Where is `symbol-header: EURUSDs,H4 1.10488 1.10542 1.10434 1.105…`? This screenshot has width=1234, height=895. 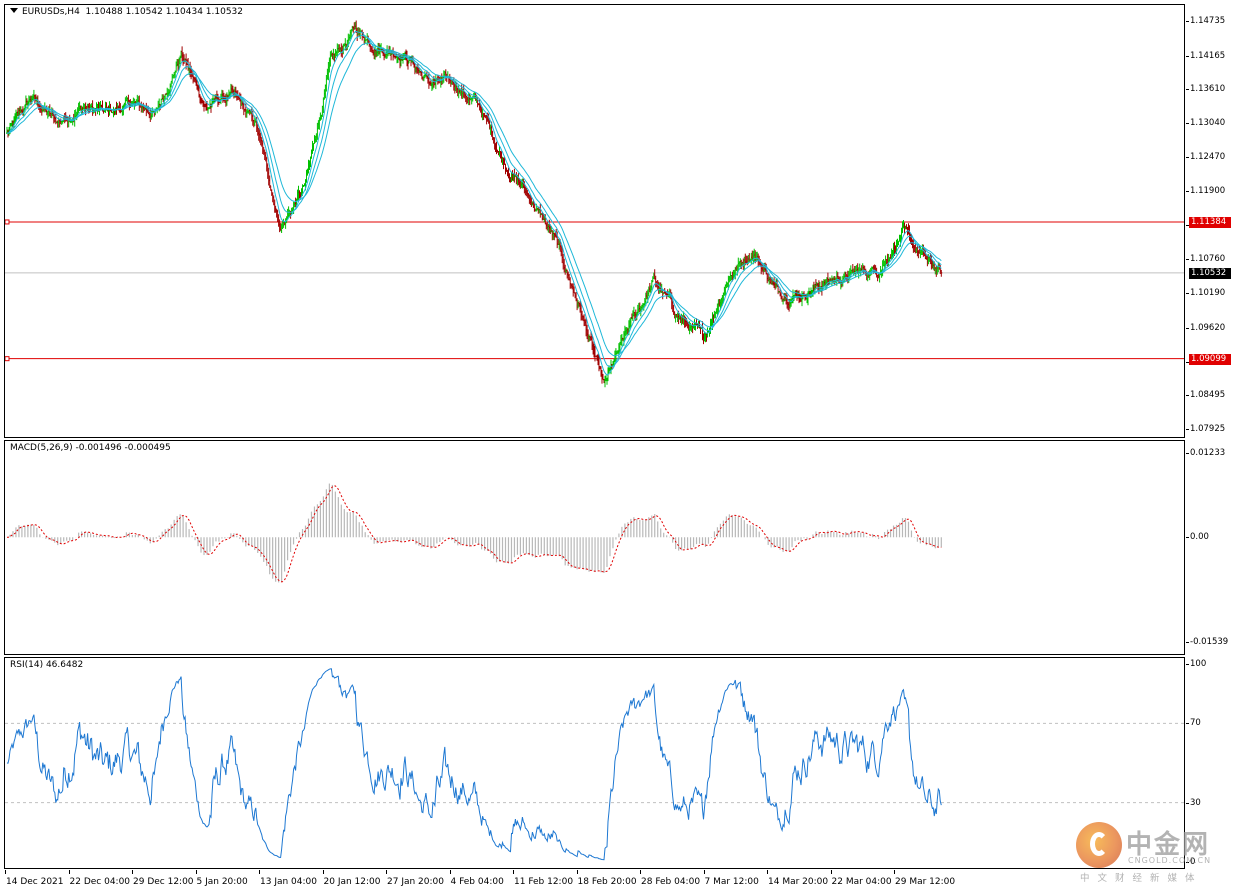
symbol-header: EURUSDs,H4 1.10488 1.10542 1.10434 1.105… is located at coordinates (126, 12).